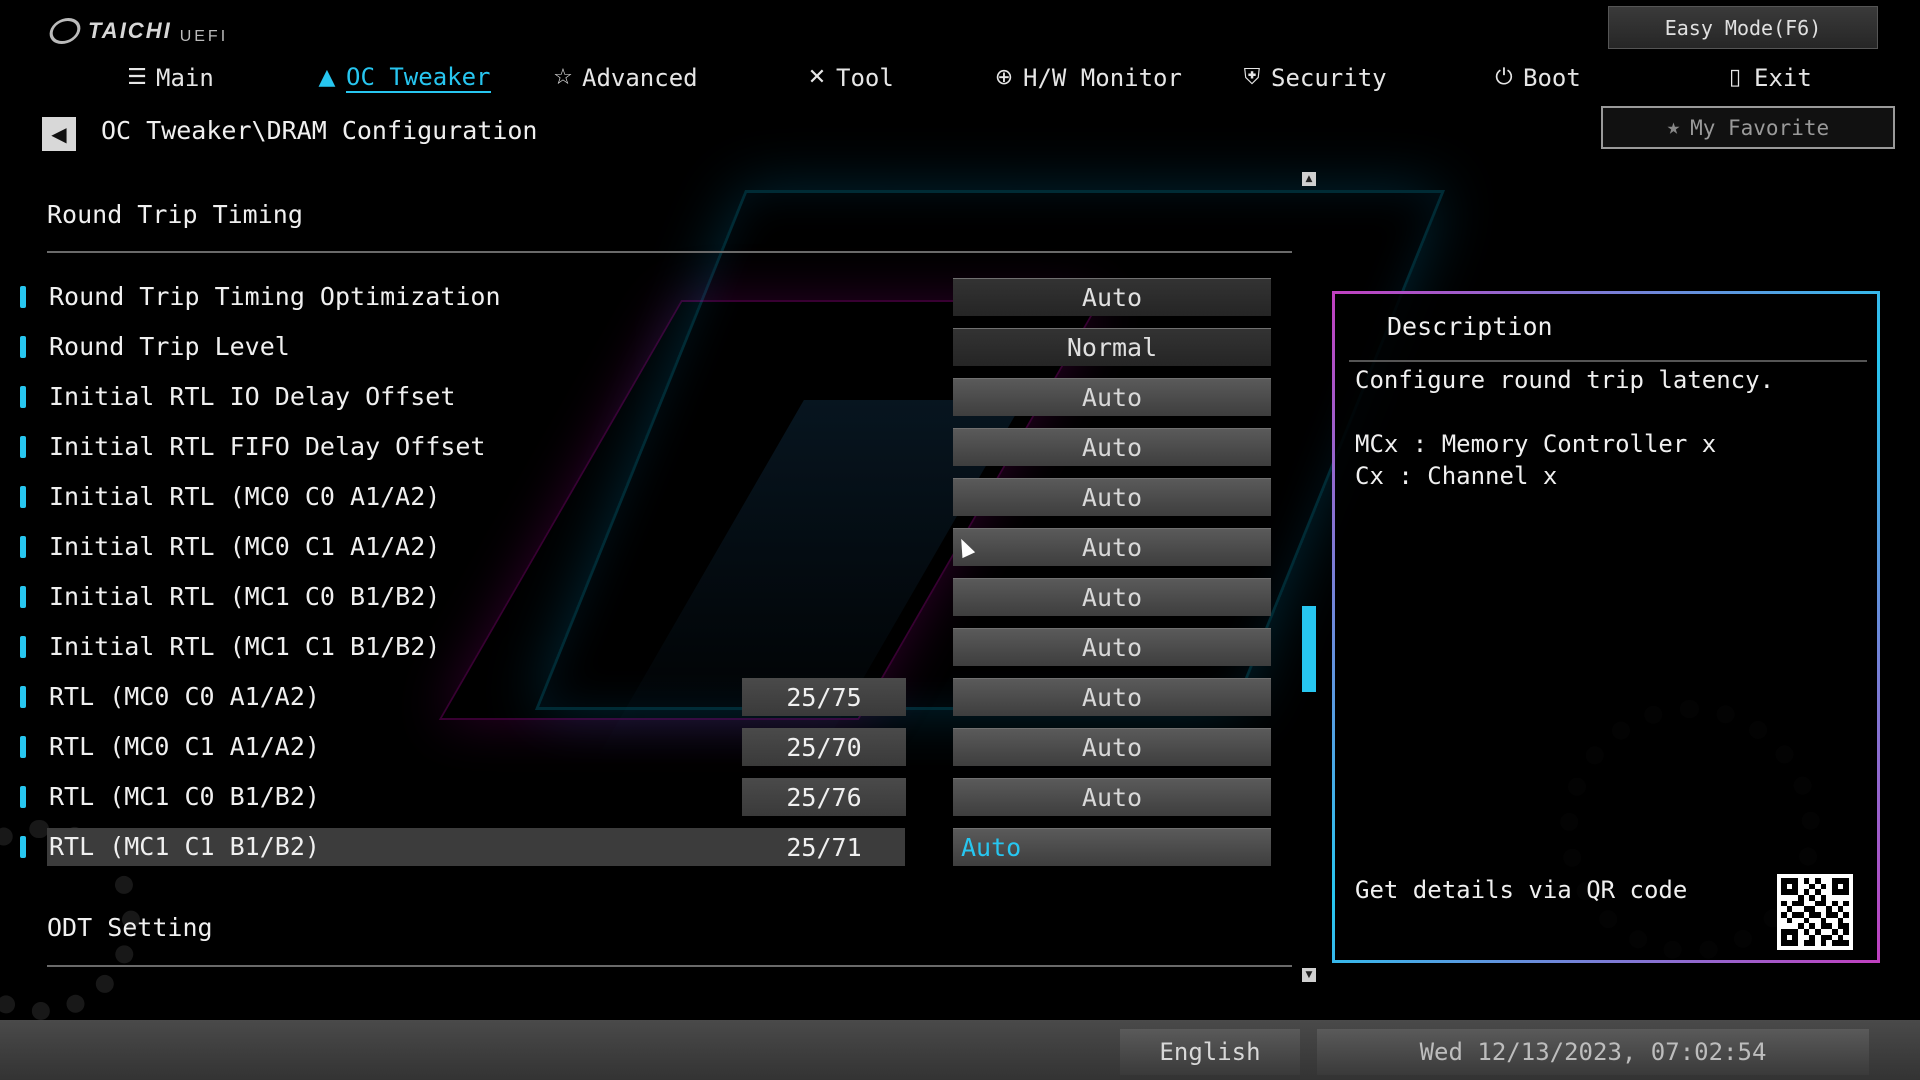  What do you see at coordinates (130, 30) in the screenshot?
I see `brand-name: TAICHI` at bounding box center [130, 30].